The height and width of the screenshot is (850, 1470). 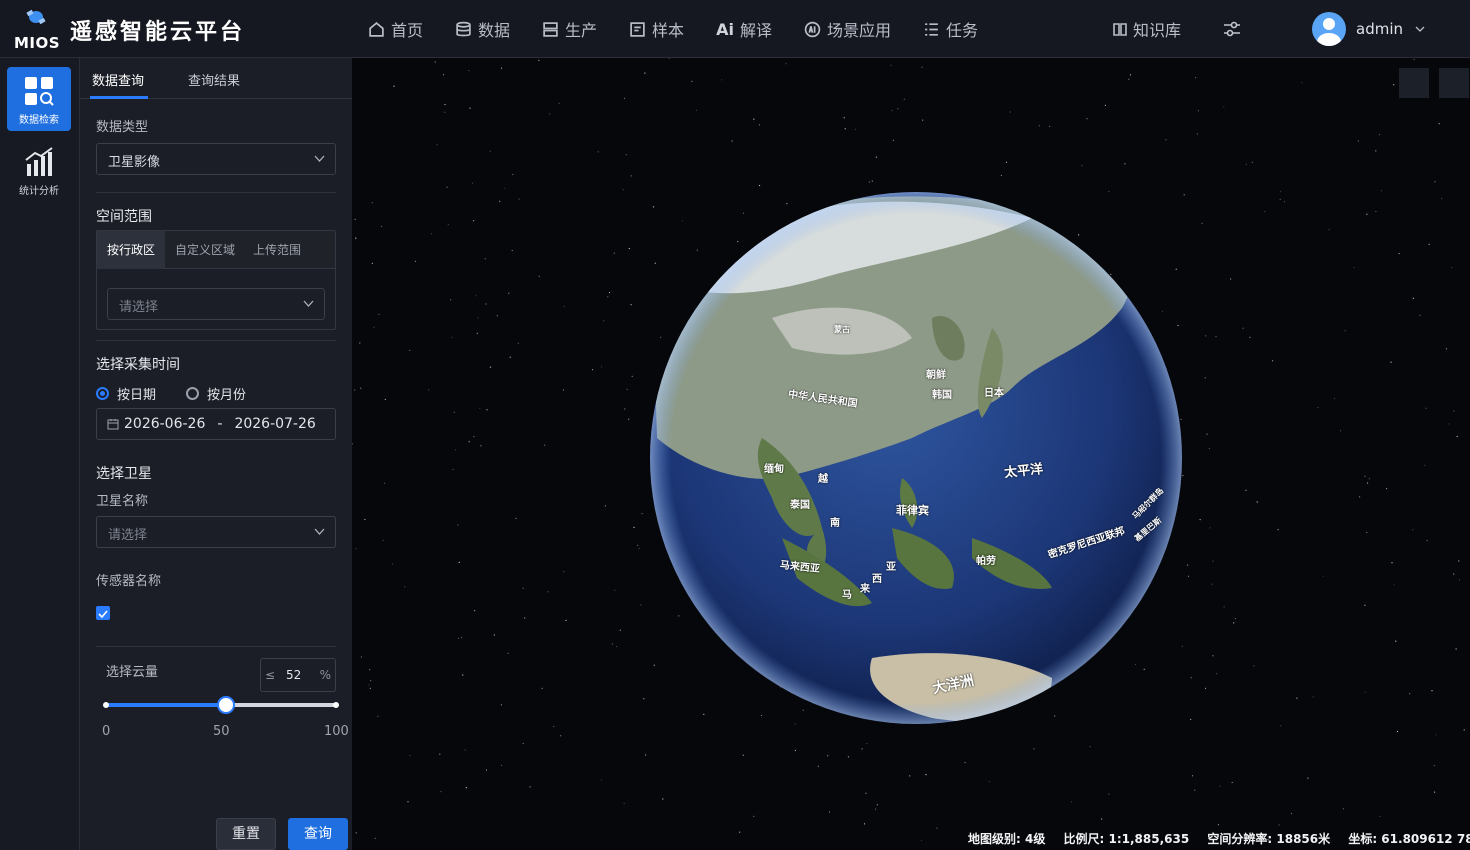 What do you see at coordinates (1007, 839) in the screenshot?
I see `map-level: 地图级别: 4级` at bounding box center [1007, 839].